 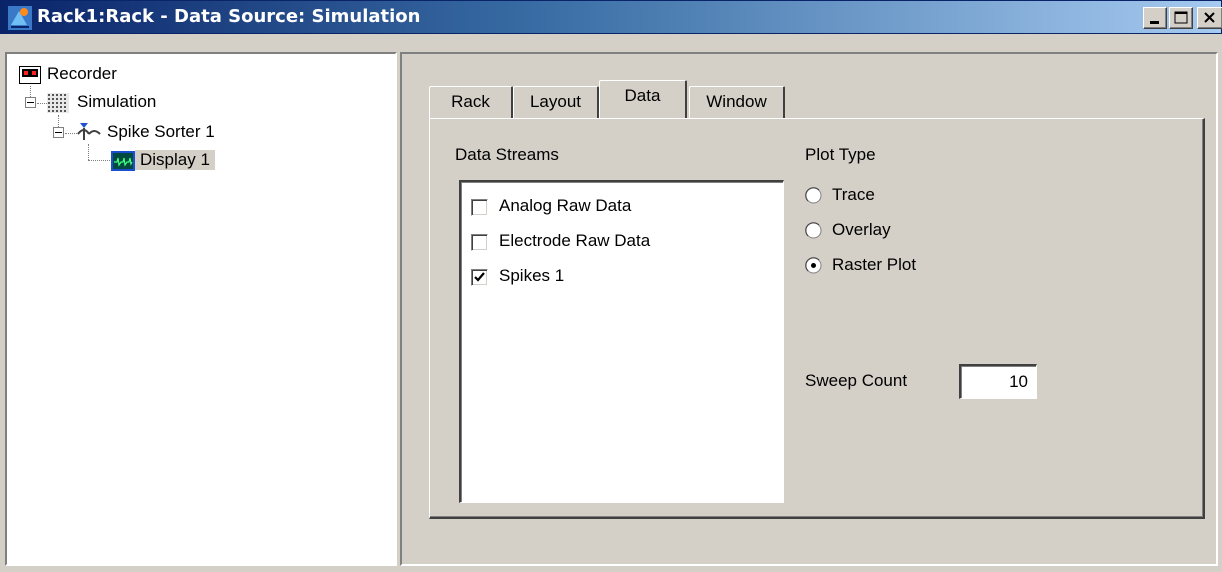 What do you see at coordinates (229, 16) in the screenshot?
I see `window-title: Rack1:Rack - Data Source: Simulation` at bounding box center [229, 16].